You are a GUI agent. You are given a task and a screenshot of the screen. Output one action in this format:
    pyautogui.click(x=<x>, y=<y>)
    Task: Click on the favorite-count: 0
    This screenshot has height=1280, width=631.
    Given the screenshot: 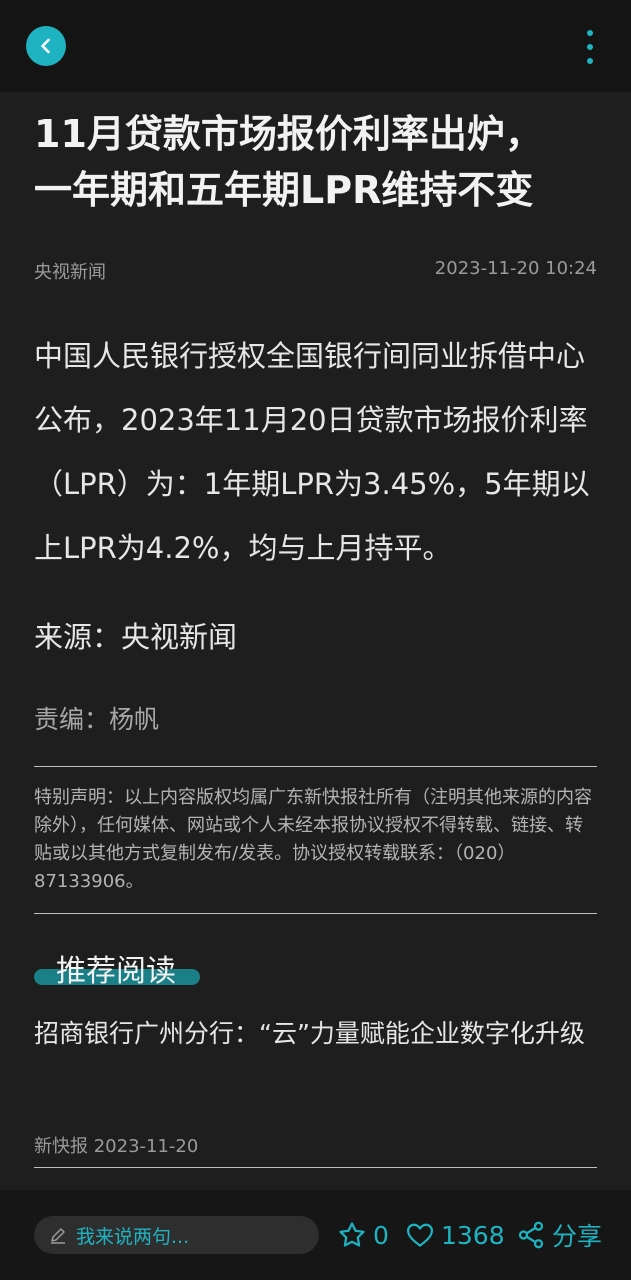 What is the action you would take?
    pyautogui.click(x=381, y=1235)
    